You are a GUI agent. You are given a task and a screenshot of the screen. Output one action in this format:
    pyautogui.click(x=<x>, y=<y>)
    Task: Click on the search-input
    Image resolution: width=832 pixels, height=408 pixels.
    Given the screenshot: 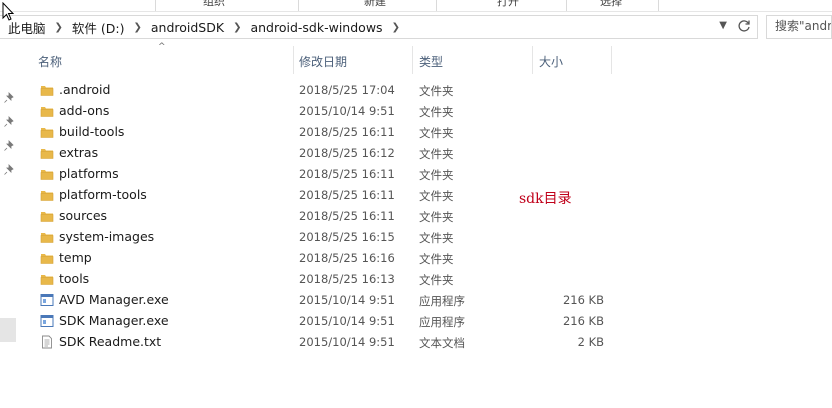 What is the action you would take?
    pyautogui.click(x=799, y=24)
    